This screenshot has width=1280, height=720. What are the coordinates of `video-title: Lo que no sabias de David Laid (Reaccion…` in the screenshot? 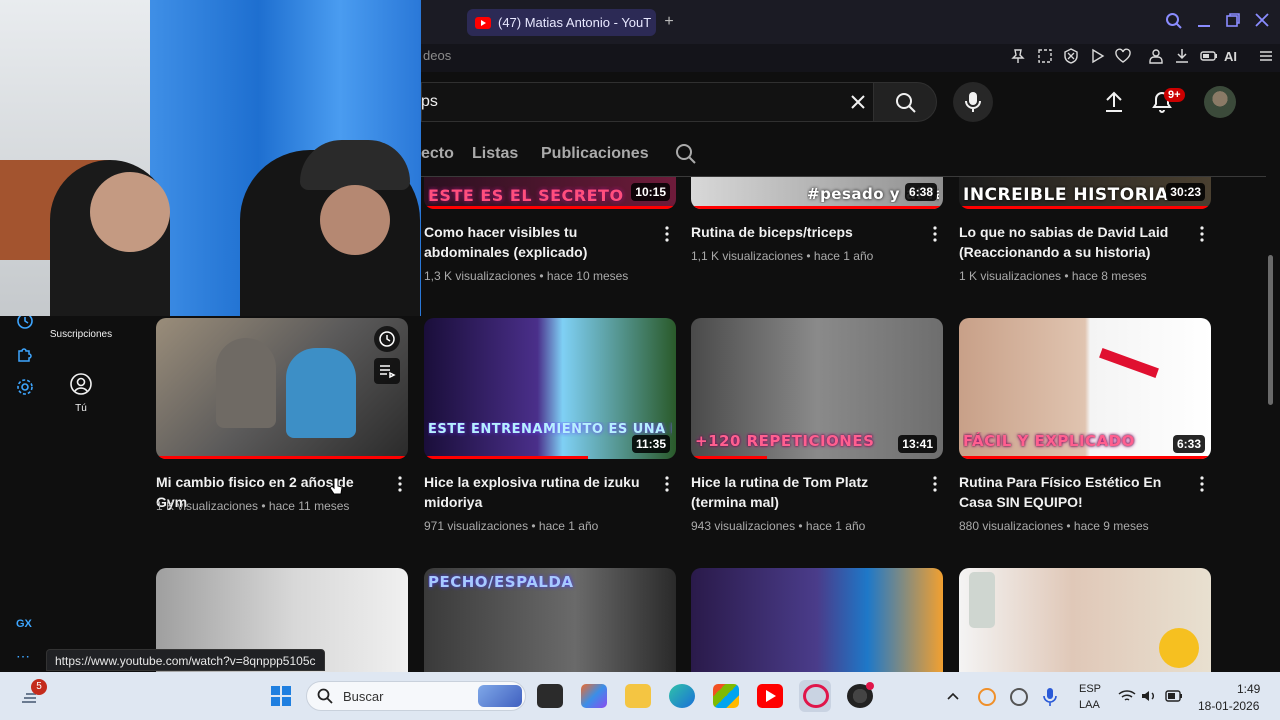 It's located at (1069, 242).